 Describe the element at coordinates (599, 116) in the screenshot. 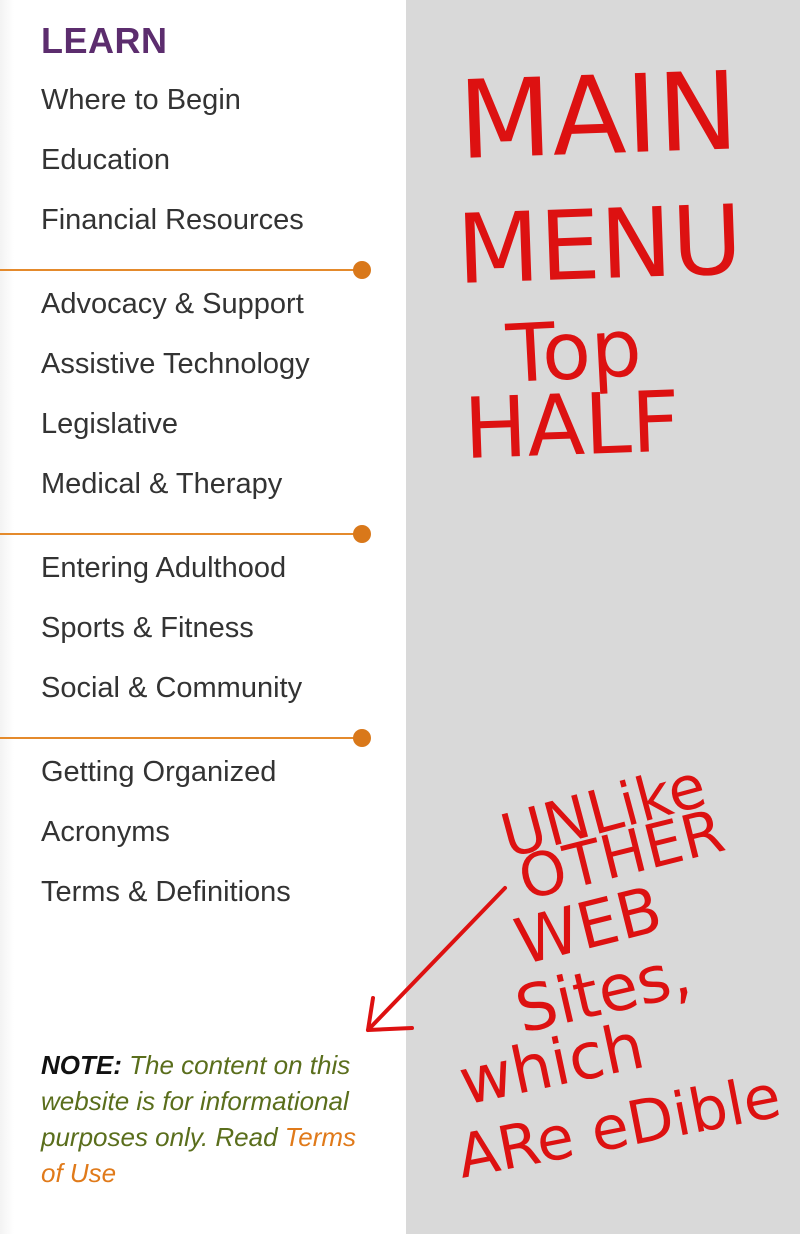

I see `annotation-line-main: MAIN` at that location.